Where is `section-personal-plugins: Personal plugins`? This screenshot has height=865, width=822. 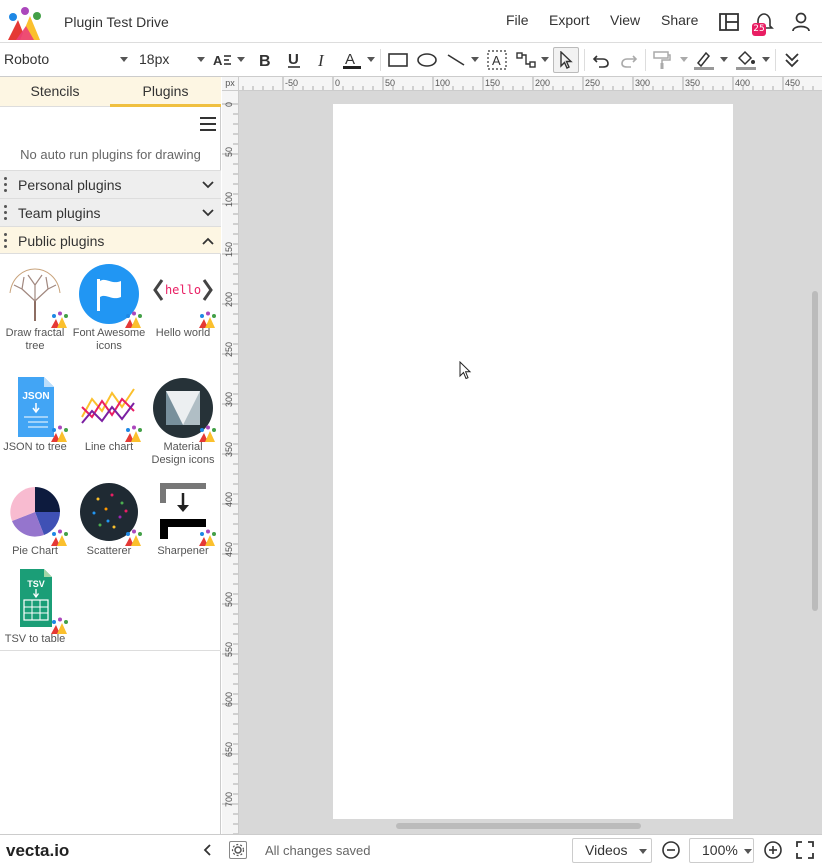 section-personal-plugins: Personal plugins is located at coordinates (110, 184).